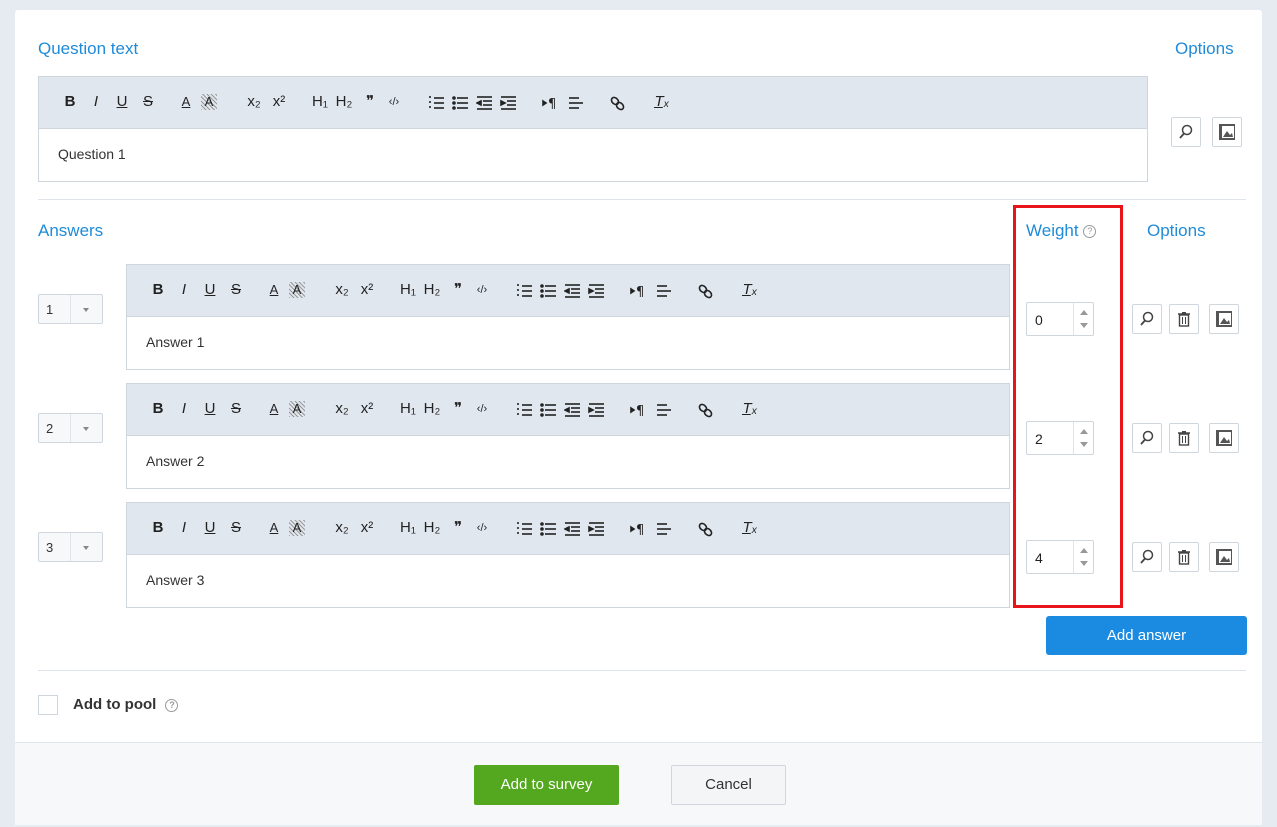  I want to click on add-to-pool-checkbox, so click(48, 705).